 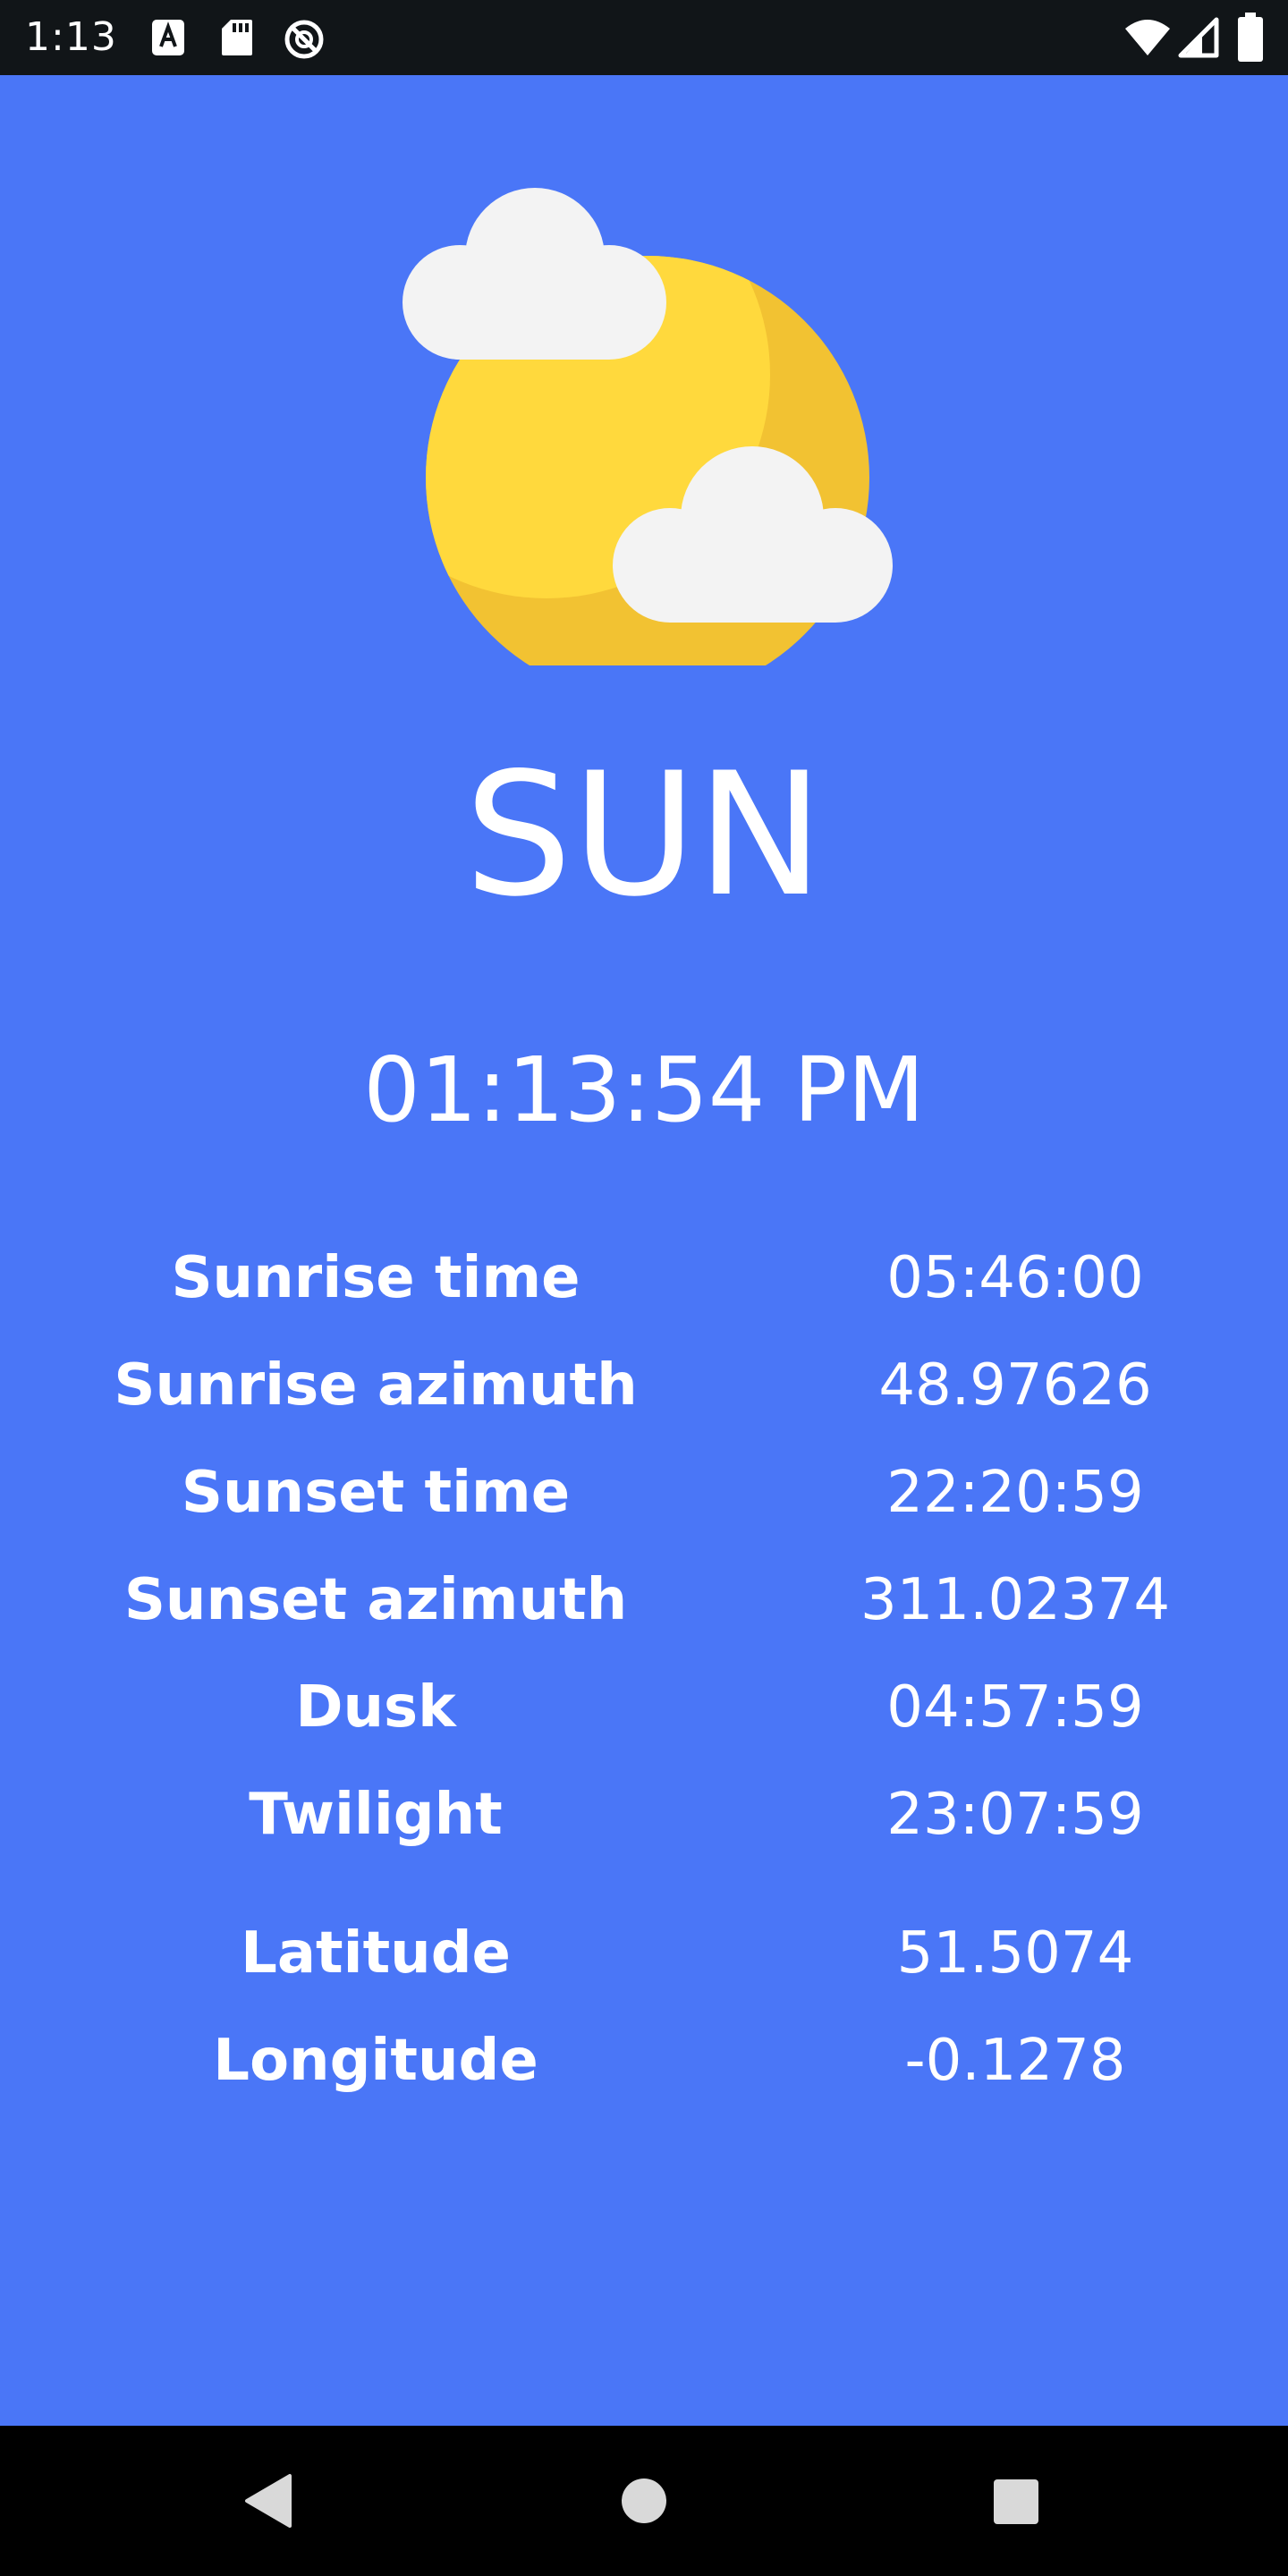 What do you see at coordinates (644, 835) in the screenshot?
I see `page-title: SUN` at bounding box center [644, 835].